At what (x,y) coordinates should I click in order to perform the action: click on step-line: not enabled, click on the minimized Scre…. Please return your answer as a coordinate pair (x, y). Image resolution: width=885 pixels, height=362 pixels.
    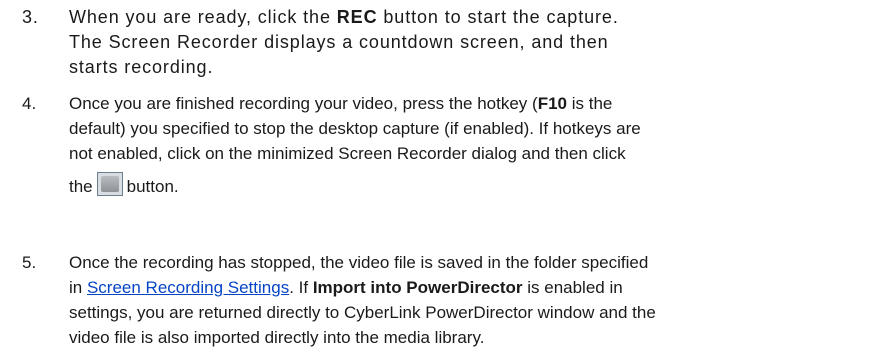
    Looking at the image, I should click on (347, 153).